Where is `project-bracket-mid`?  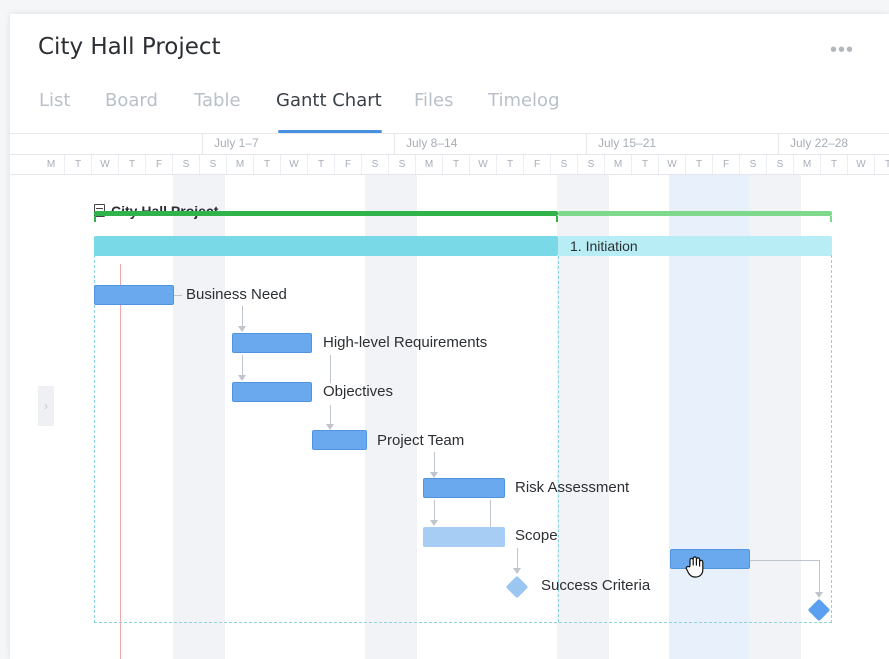
project-bracket-mid is located at coordinates (557, 219).